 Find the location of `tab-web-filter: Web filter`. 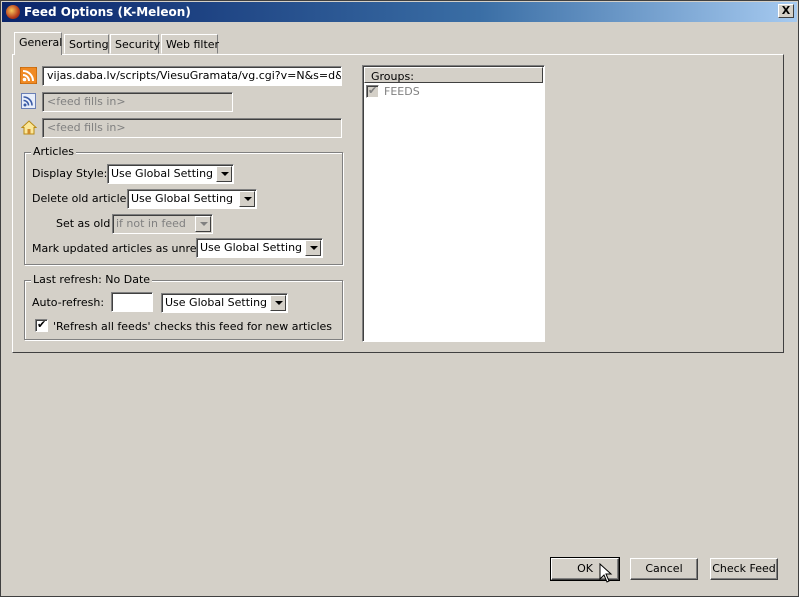

tab-web-filter: Web filter is located at coordinates (190, 44).